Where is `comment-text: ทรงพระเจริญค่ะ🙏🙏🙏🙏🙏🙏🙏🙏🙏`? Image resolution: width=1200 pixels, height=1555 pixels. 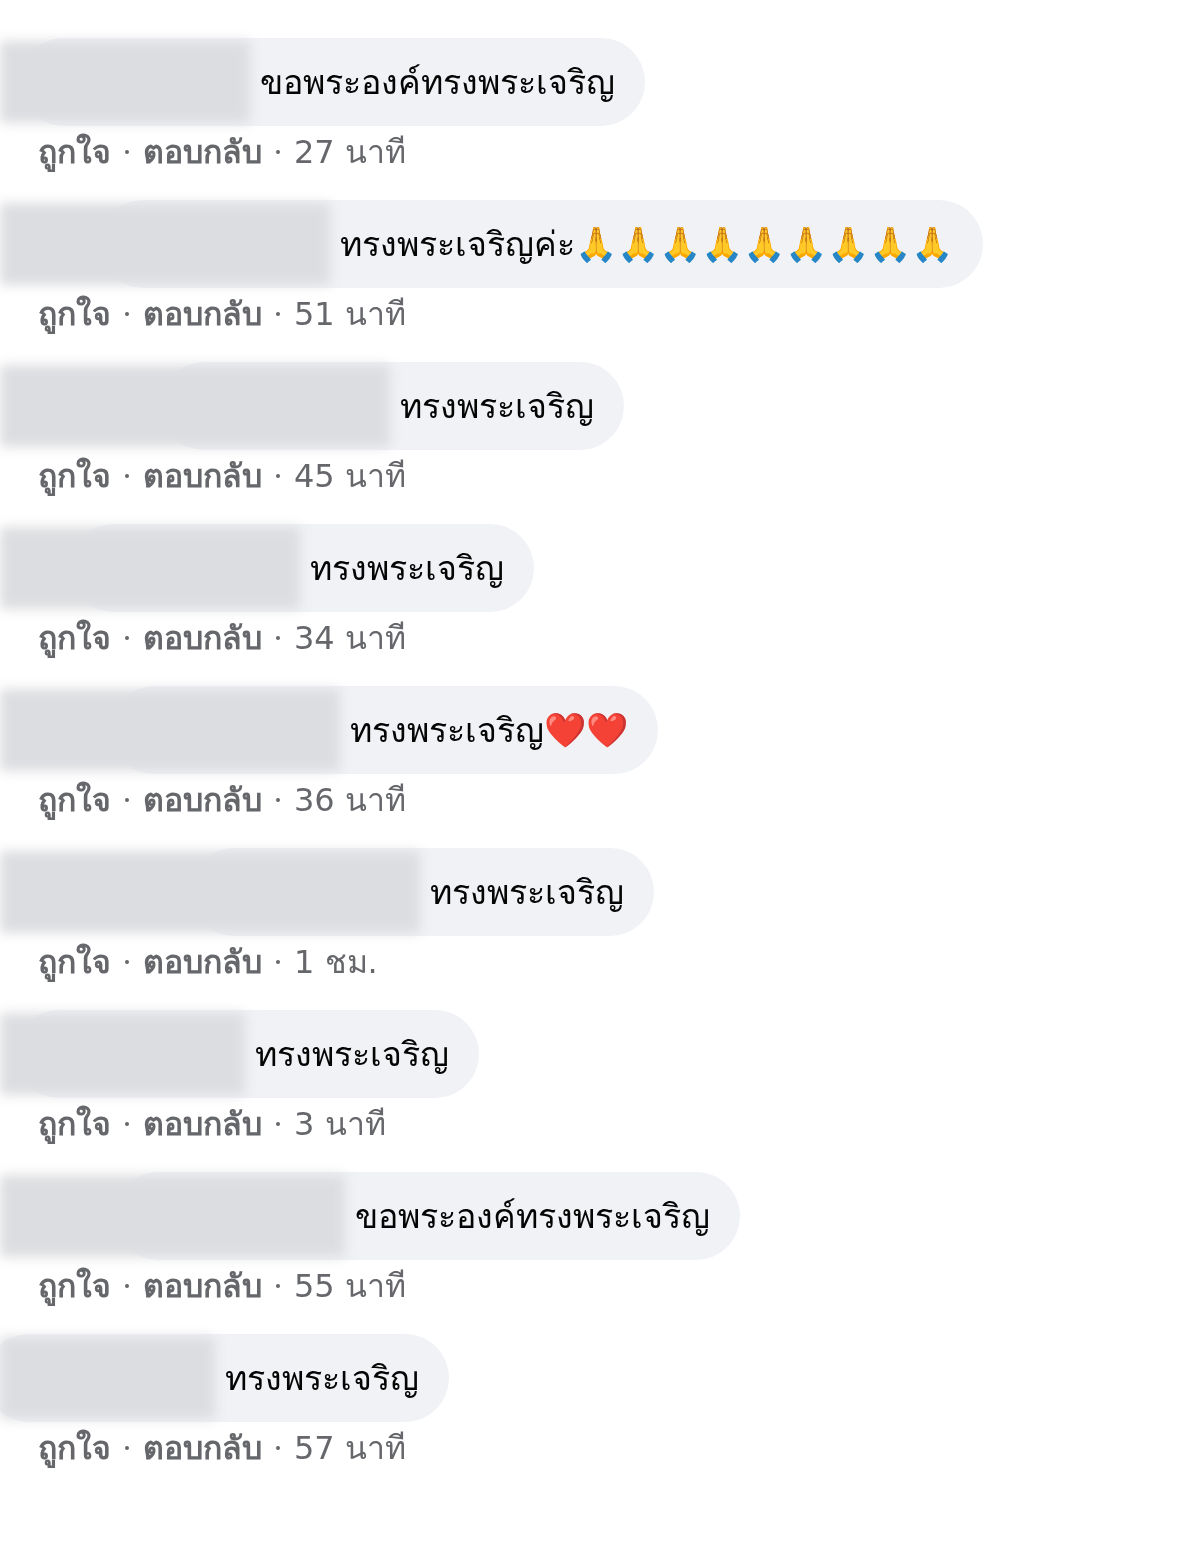 comment-text: ทรงพระเจริญค่ะ🙏🙏🙏🙏🙏🙏🙏🙏🙏 is located at coordinates (646, 244).